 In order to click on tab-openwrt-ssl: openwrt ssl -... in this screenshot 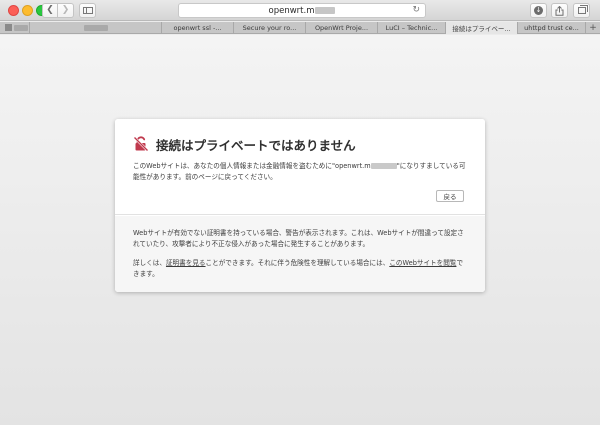, I will do `click(198, 28)`.